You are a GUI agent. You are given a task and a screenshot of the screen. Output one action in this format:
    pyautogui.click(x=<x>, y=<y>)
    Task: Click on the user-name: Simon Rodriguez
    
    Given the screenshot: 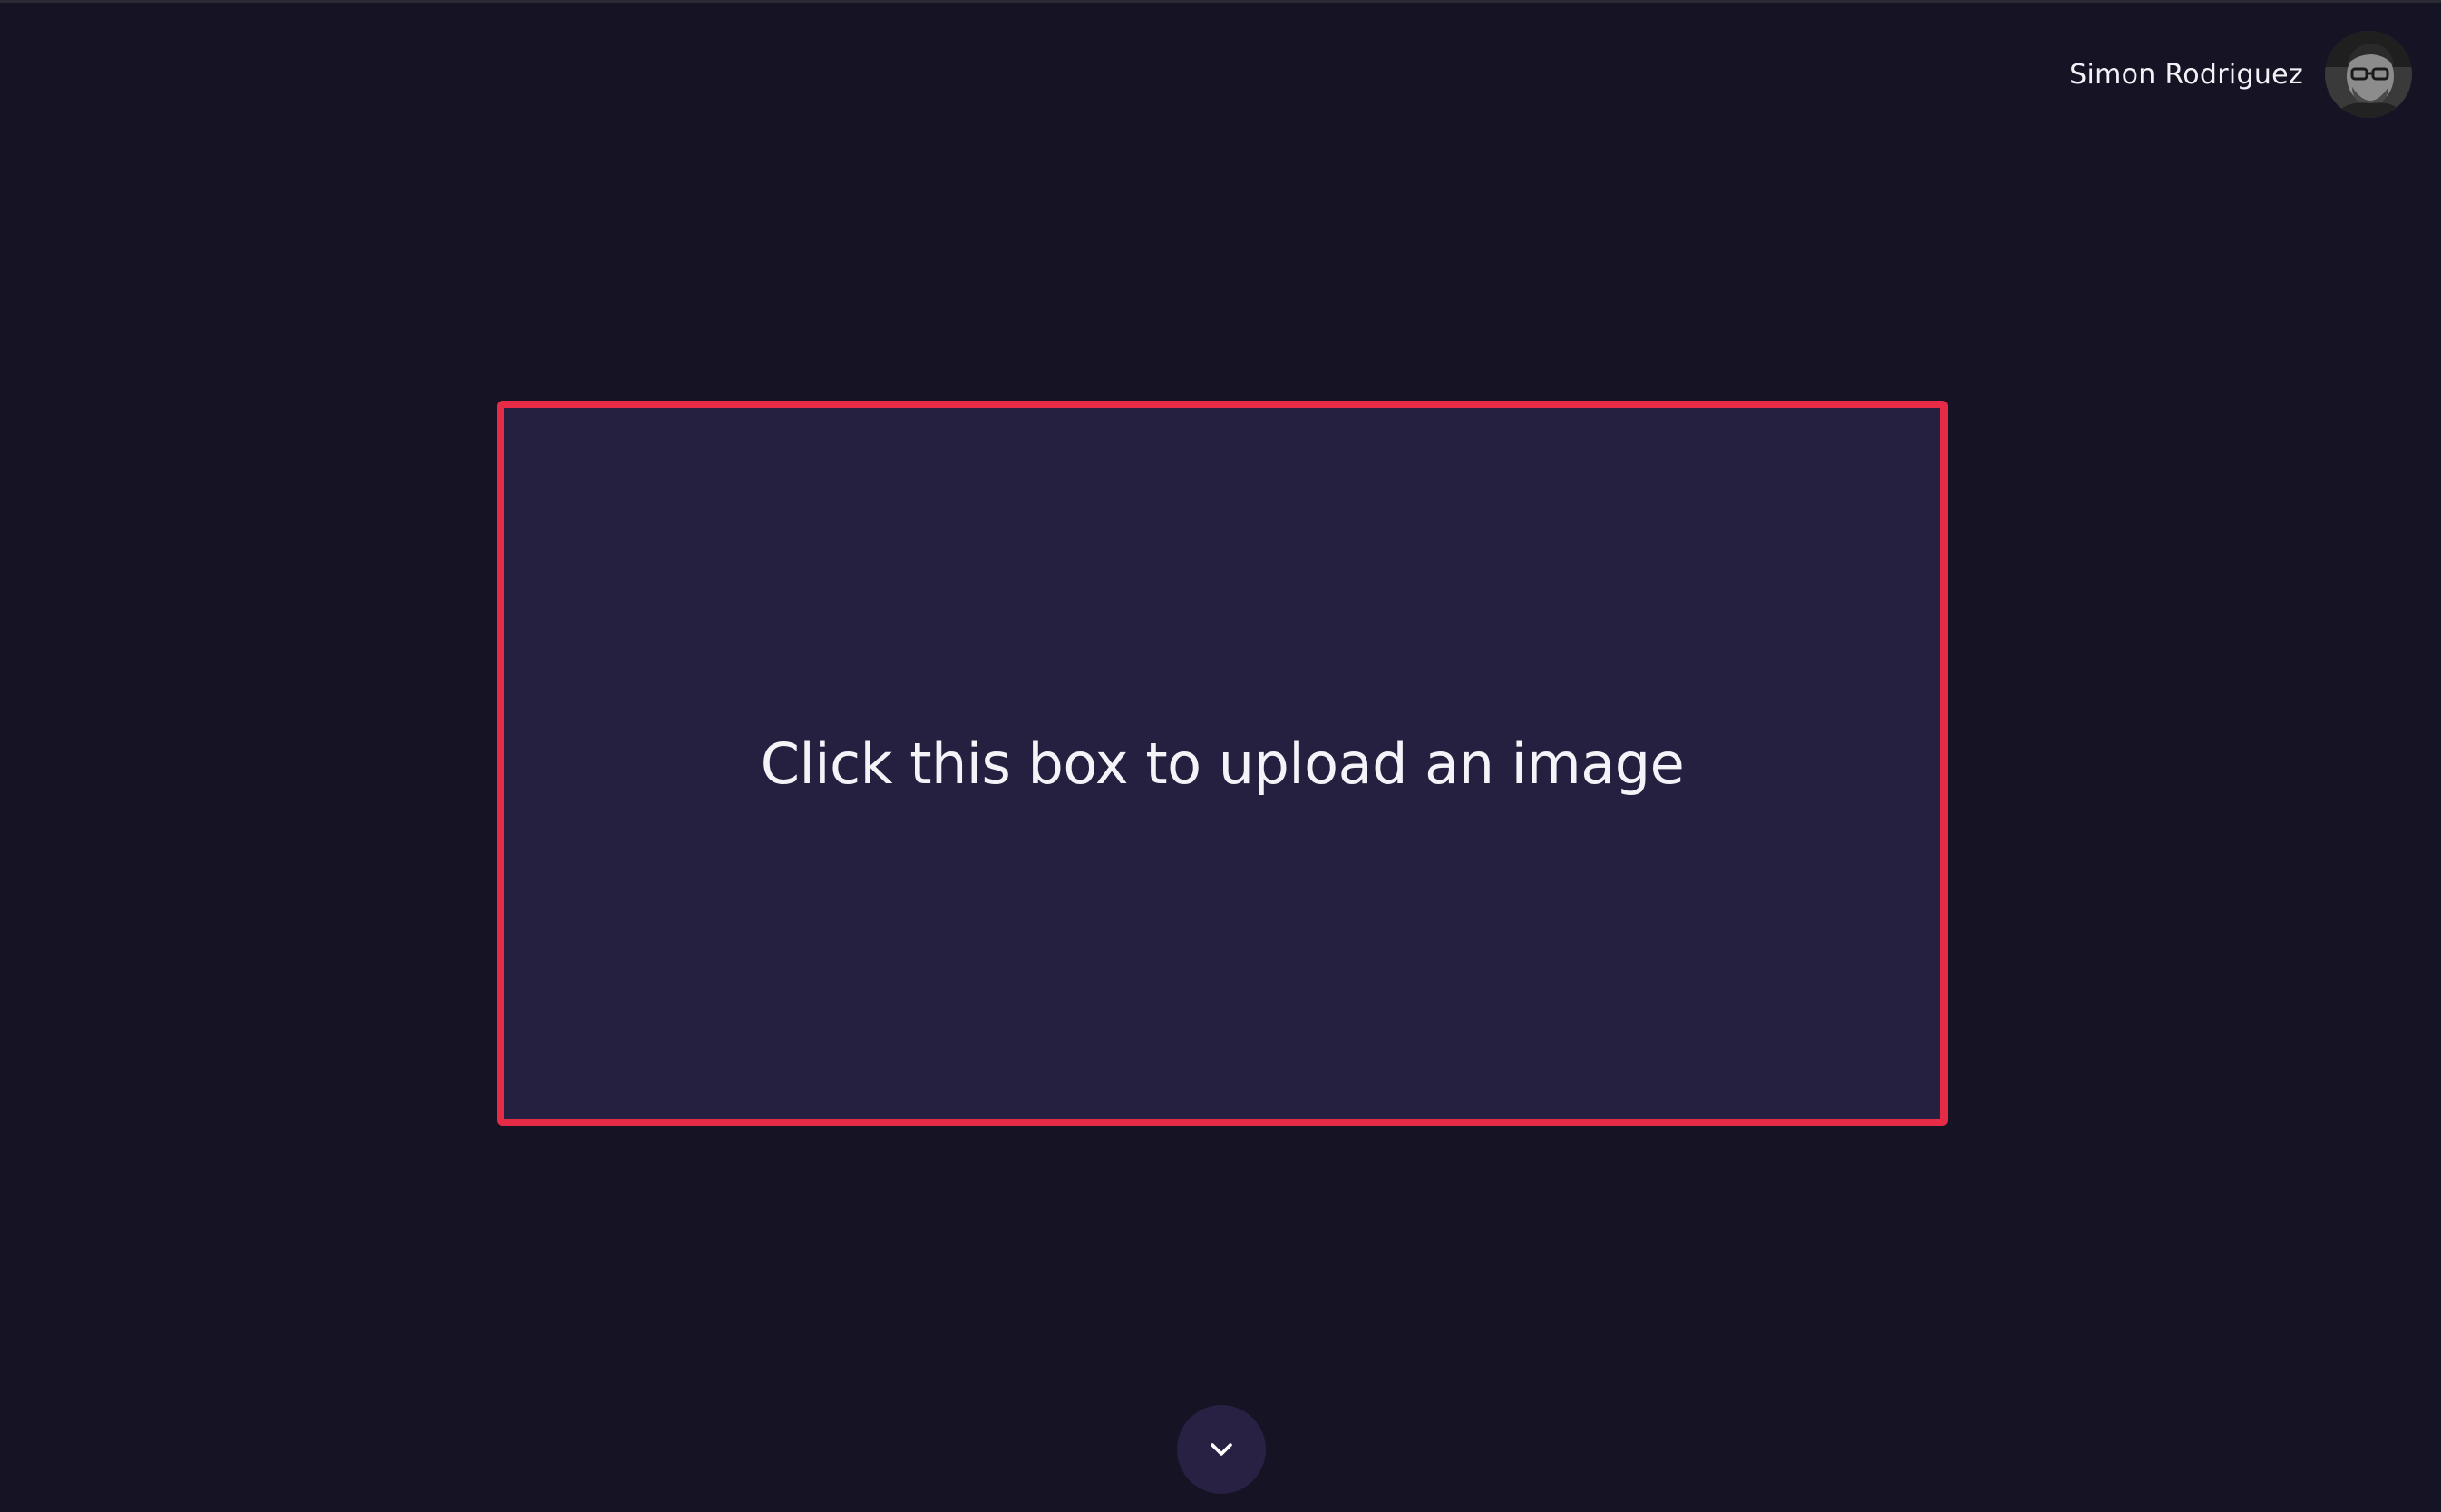 What is the action you would take?
    pyautogui.click(x=2186, y=74)
    